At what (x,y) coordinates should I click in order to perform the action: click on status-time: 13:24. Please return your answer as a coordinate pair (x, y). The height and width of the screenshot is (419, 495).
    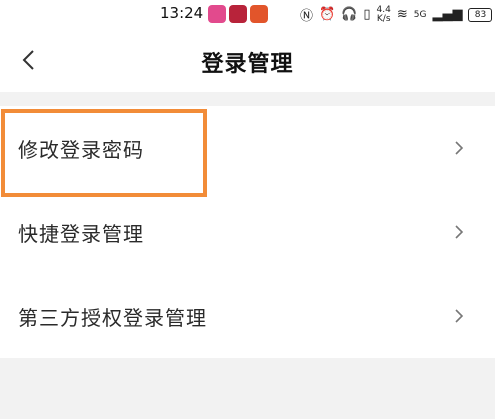
    Looking at the image, I should click on (182, 13).